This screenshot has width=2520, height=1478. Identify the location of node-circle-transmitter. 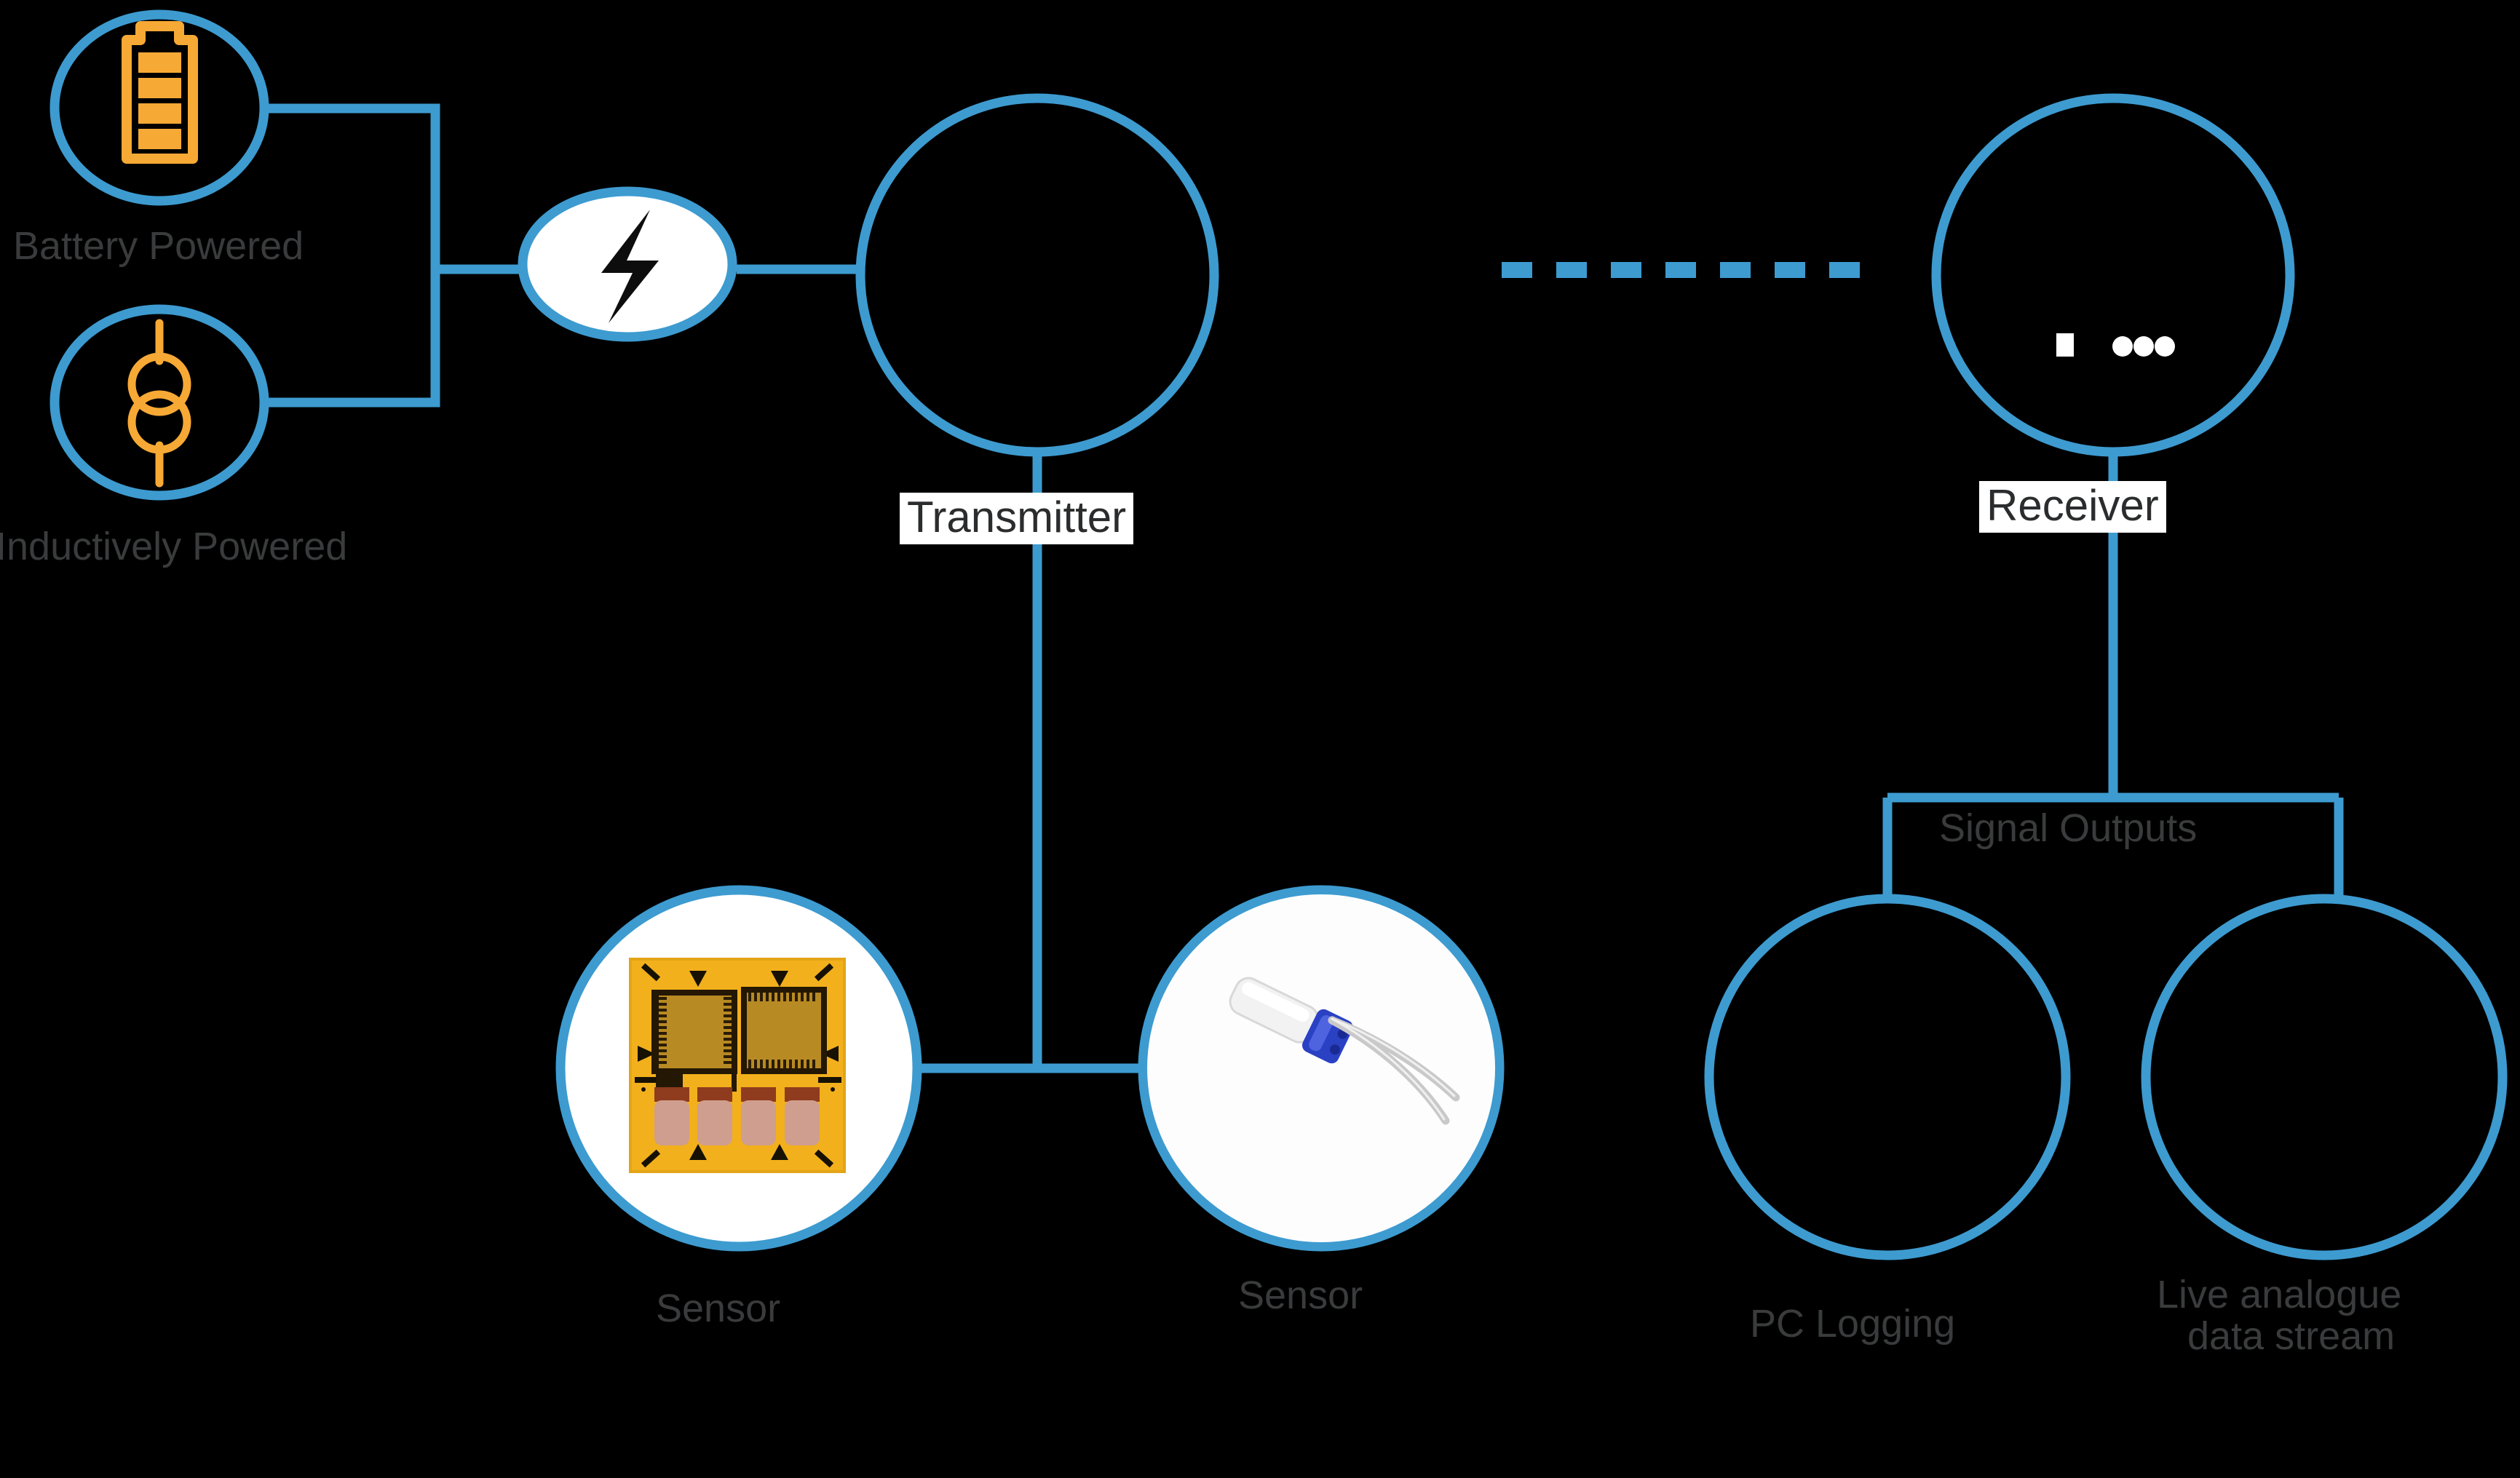
(1037, 275).